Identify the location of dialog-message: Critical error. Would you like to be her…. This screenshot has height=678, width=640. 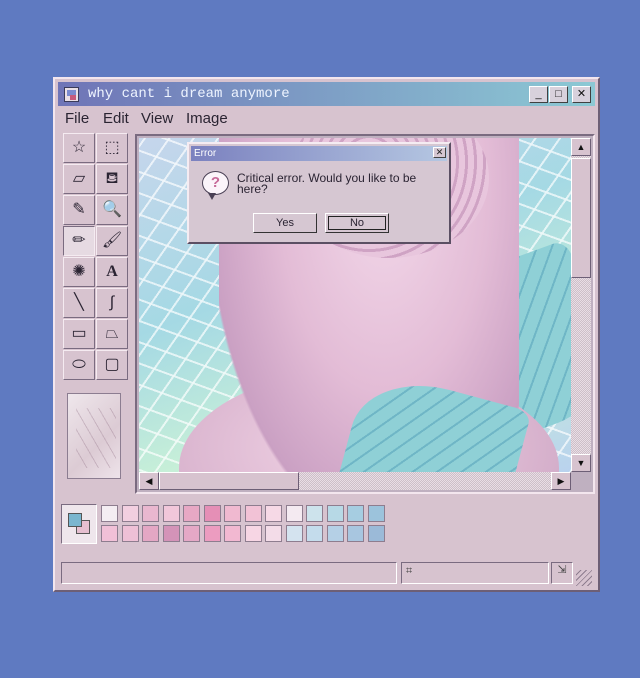
(327, 183).